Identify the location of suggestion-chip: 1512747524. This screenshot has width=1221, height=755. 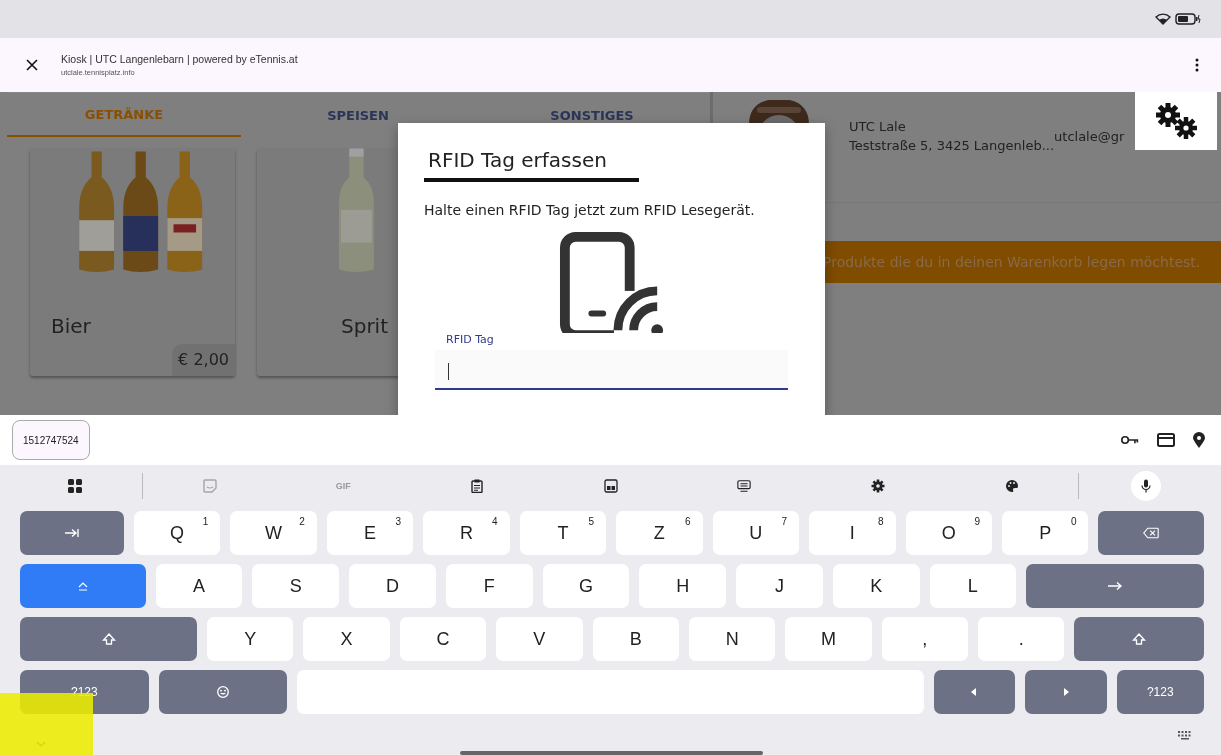
(51, 440).